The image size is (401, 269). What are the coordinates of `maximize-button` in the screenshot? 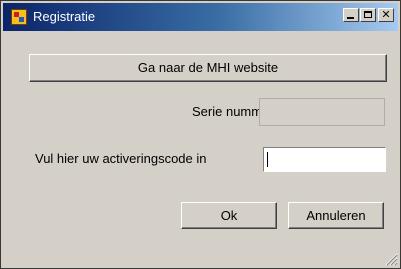 It's located at (368, 15).